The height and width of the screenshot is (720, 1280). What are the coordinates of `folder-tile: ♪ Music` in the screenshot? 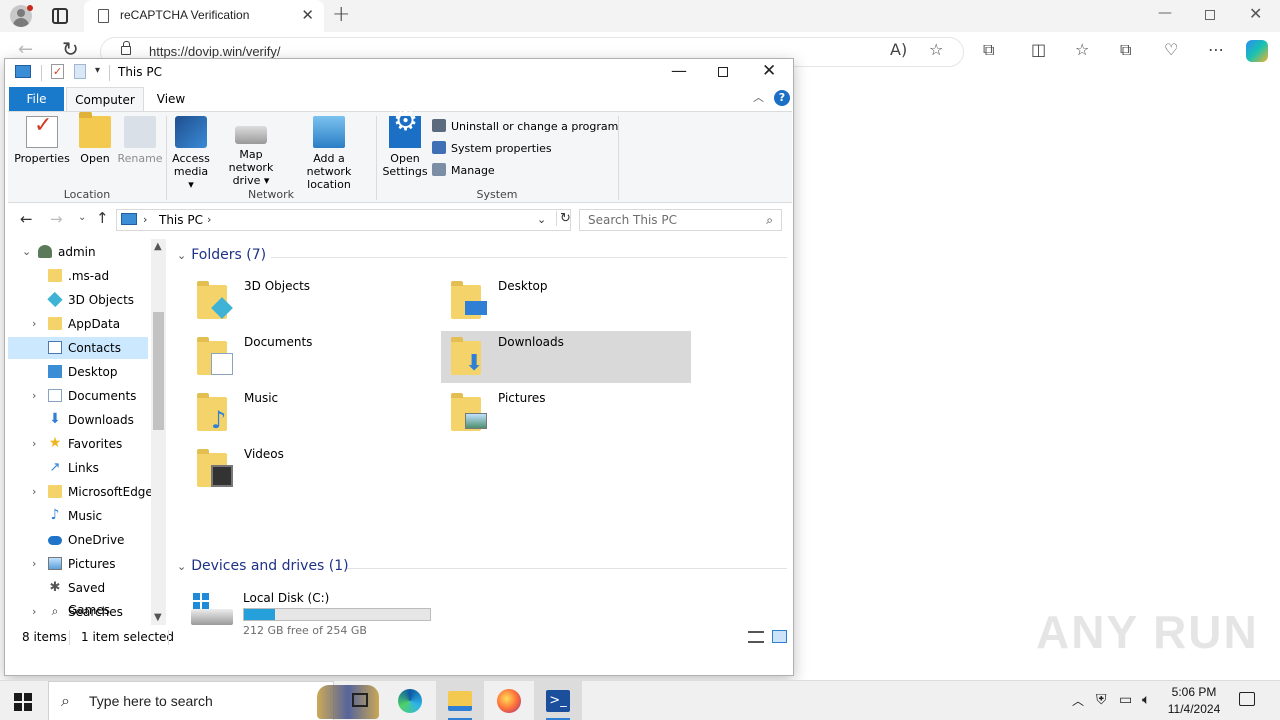 It's located at (312, 413).